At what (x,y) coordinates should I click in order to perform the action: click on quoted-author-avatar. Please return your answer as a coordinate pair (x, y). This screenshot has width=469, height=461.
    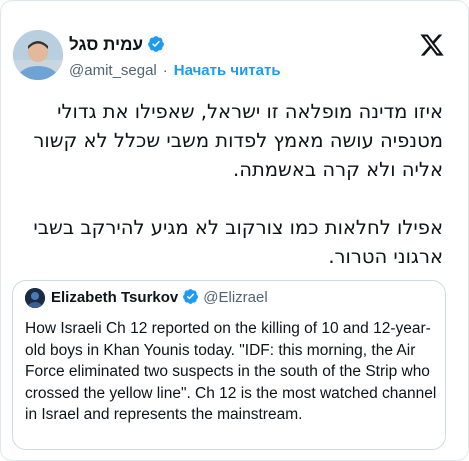
    Looking at the image, I should click on (35, 298).